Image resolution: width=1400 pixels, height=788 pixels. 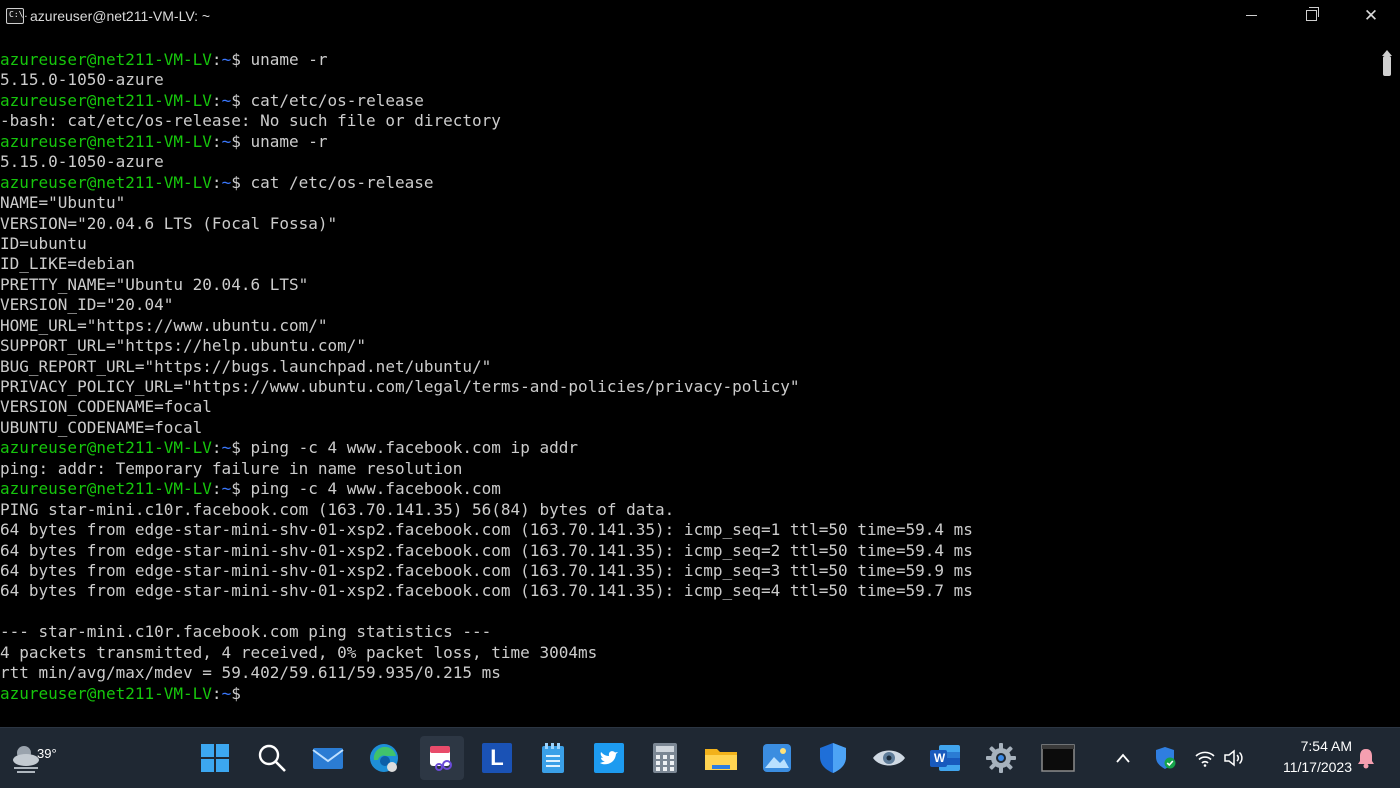 I want to click on twitter-button, so click(x=609, y=758).